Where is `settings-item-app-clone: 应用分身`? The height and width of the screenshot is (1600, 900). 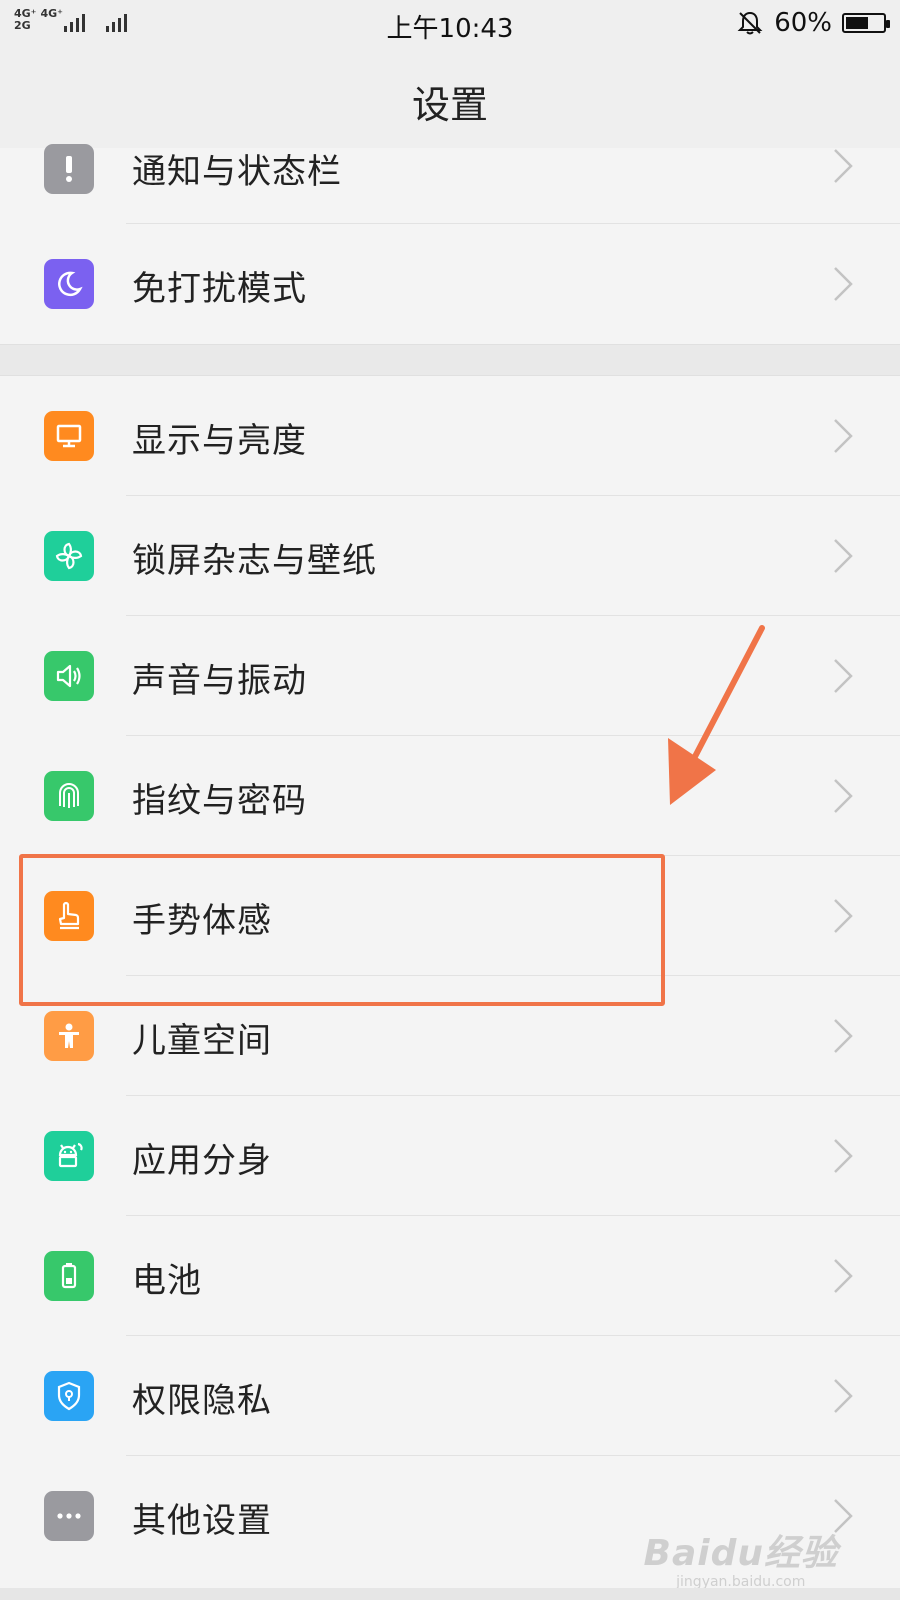 settings-item-app-clone: 应用分身 is located at coordinates (450, 1156).